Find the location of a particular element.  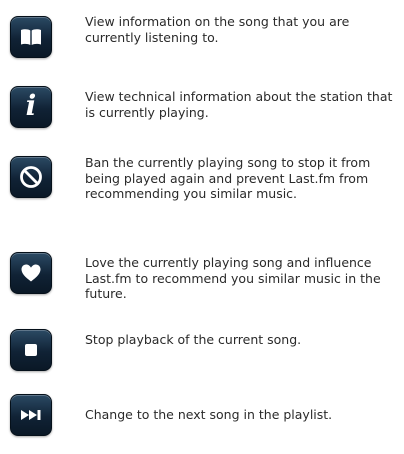

info-icon: i is located at coordinates (31, 105).